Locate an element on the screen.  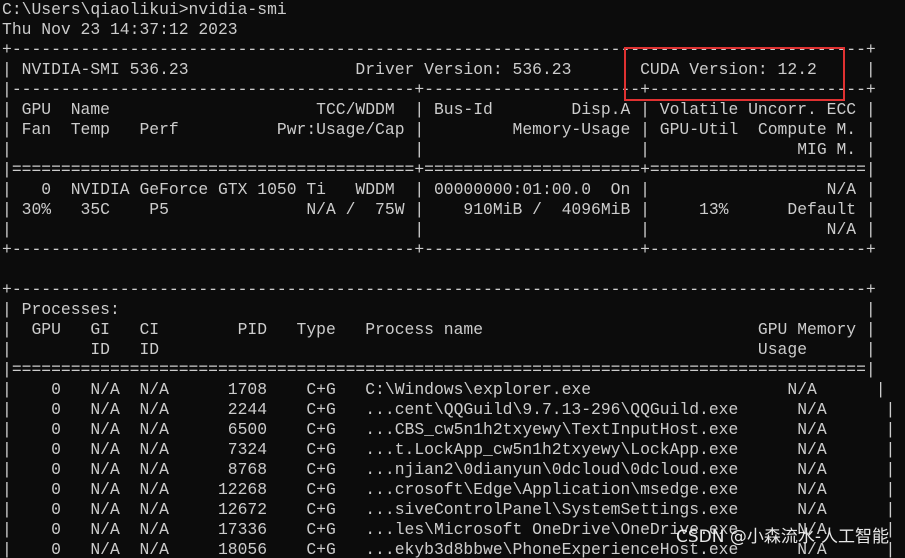
timestamp-line: Thu Nov 23 14:37:12 2023 is located at coordinates (120, 29).